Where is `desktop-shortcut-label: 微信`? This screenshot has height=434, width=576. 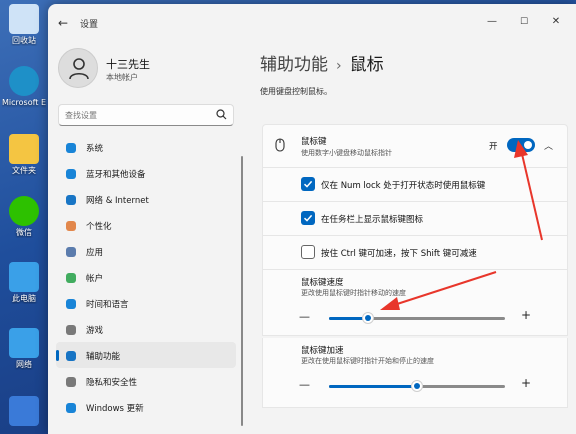 desktop-shortcut-label: 微信 is located at coordinates (24, 232).